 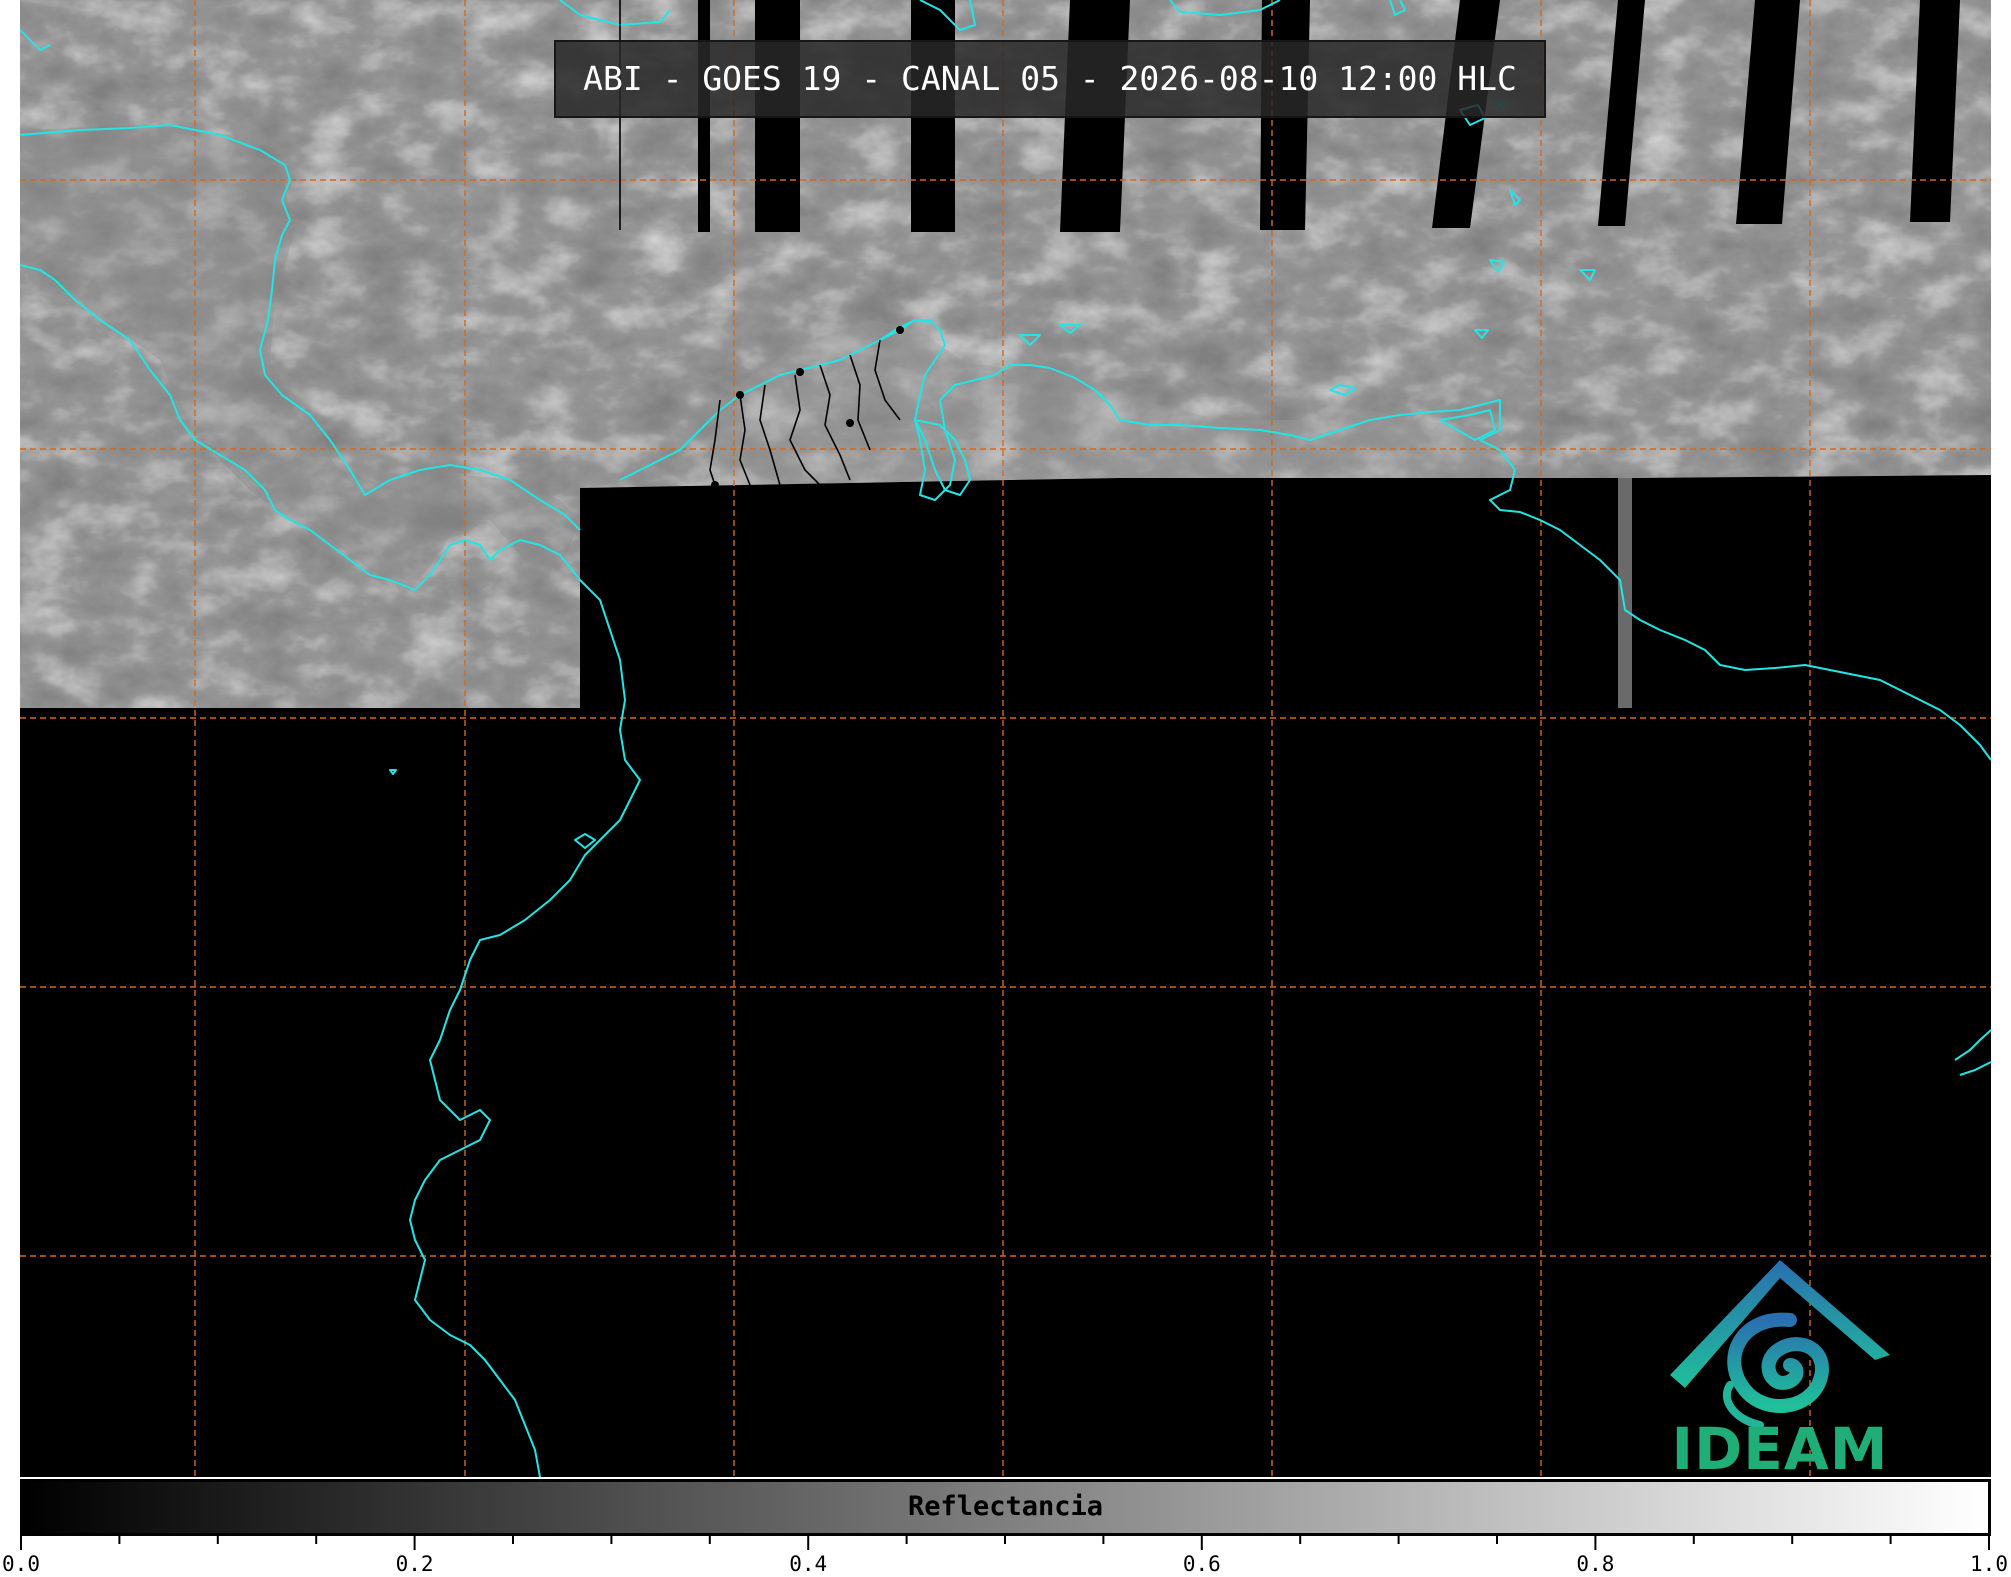 I want to click on colorbar-tick-label: 0.0, so click(x=21, y=1564).